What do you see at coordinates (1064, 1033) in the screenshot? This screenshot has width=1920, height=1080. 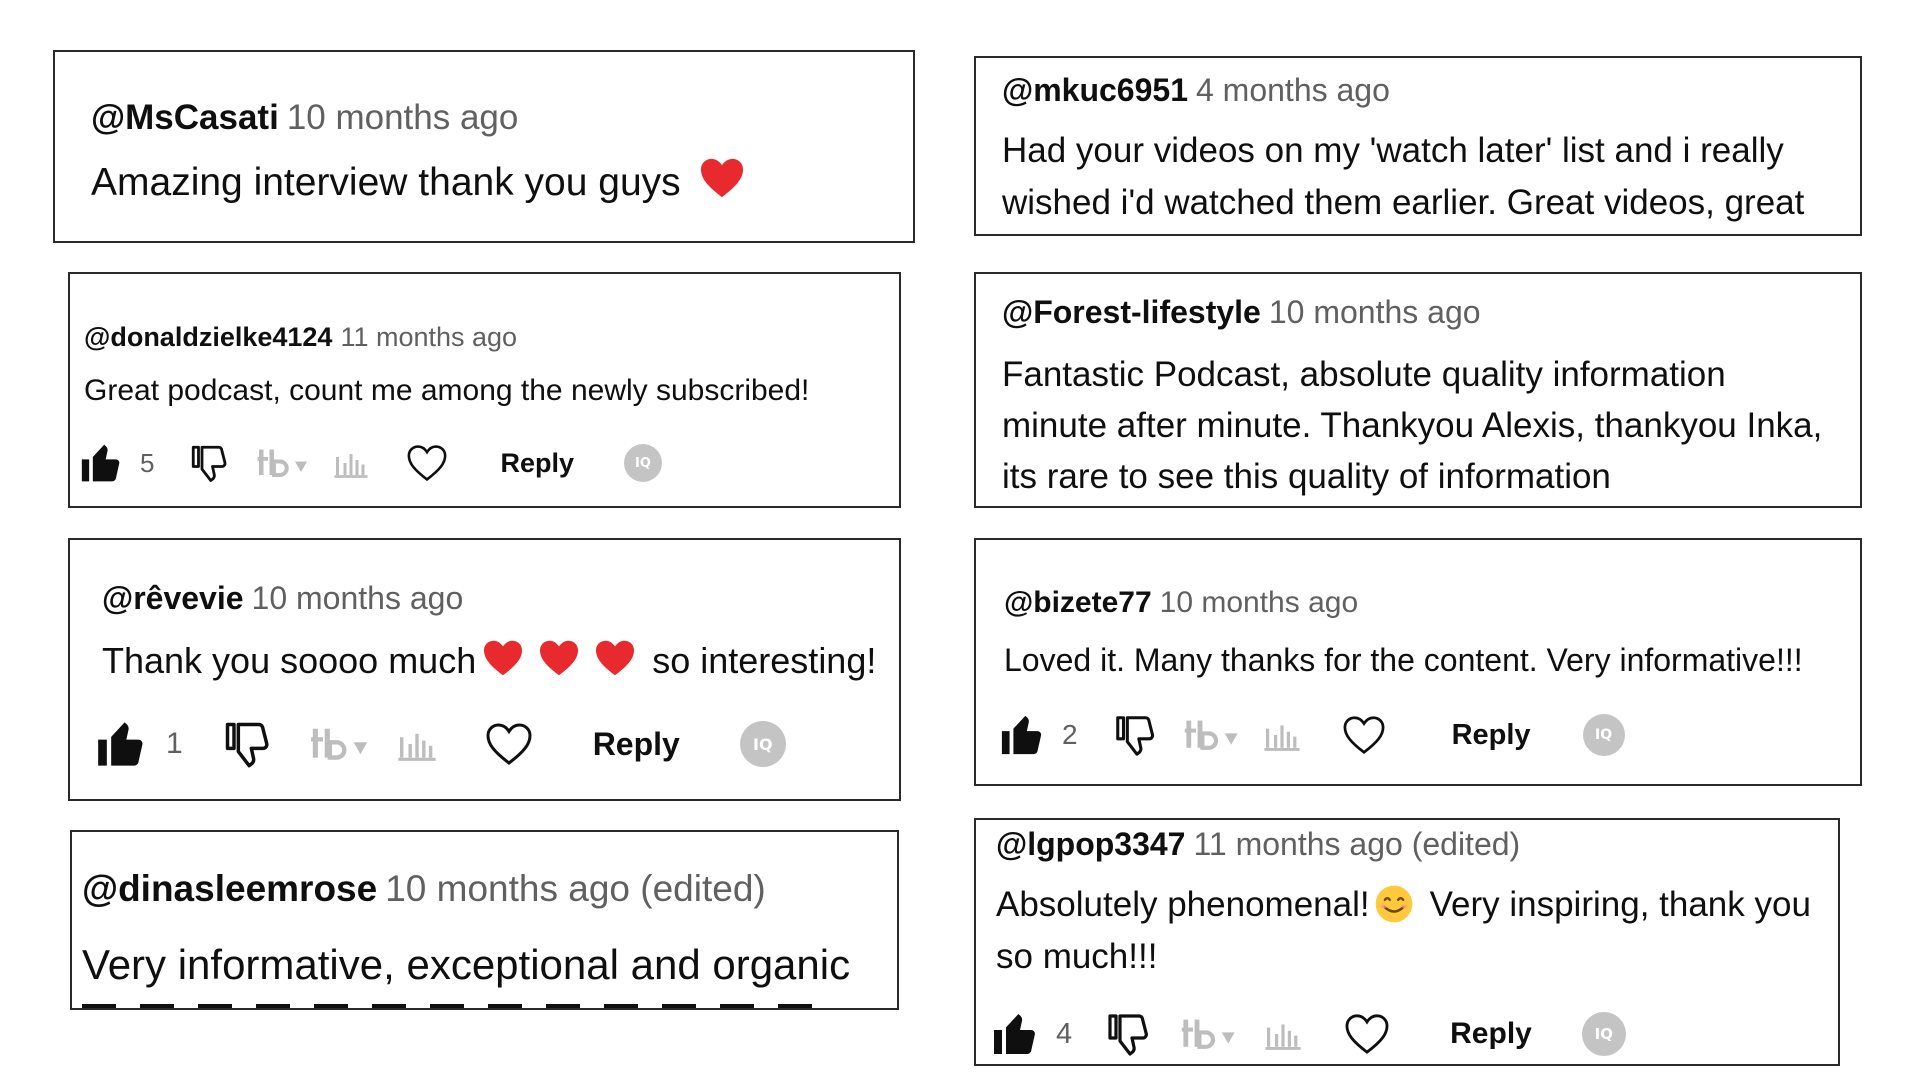 I see `like-count: 4` at bounding box center [1064, 1033].